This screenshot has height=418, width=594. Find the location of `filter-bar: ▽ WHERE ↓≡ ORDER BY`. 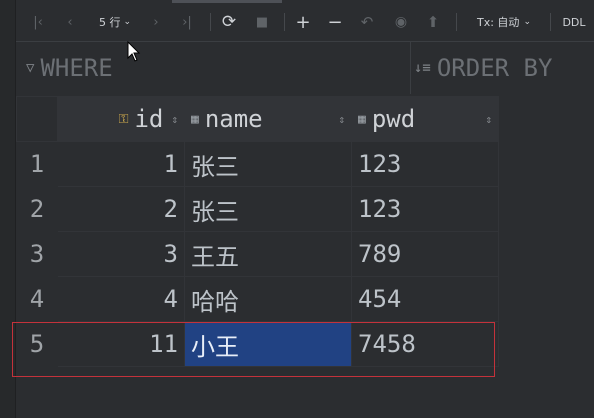

filter-bar: ▽ WHERE ↓≡ ORDER BY is located at coordinates (305, 68).